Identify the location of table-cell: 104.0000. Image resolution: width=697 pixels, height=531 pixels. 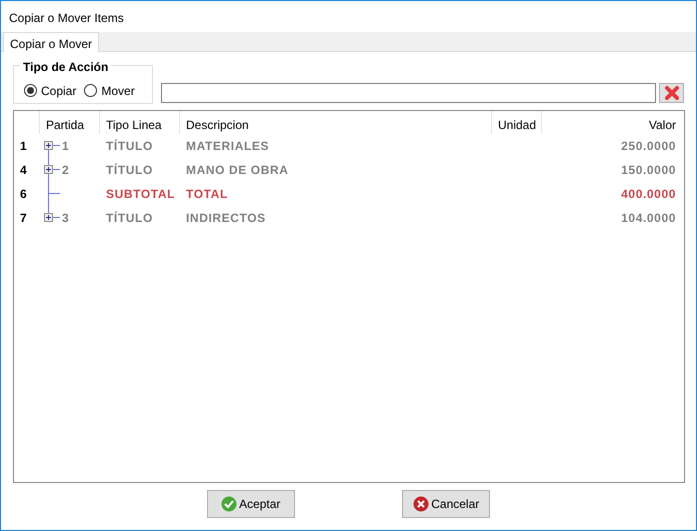
(648, 218).